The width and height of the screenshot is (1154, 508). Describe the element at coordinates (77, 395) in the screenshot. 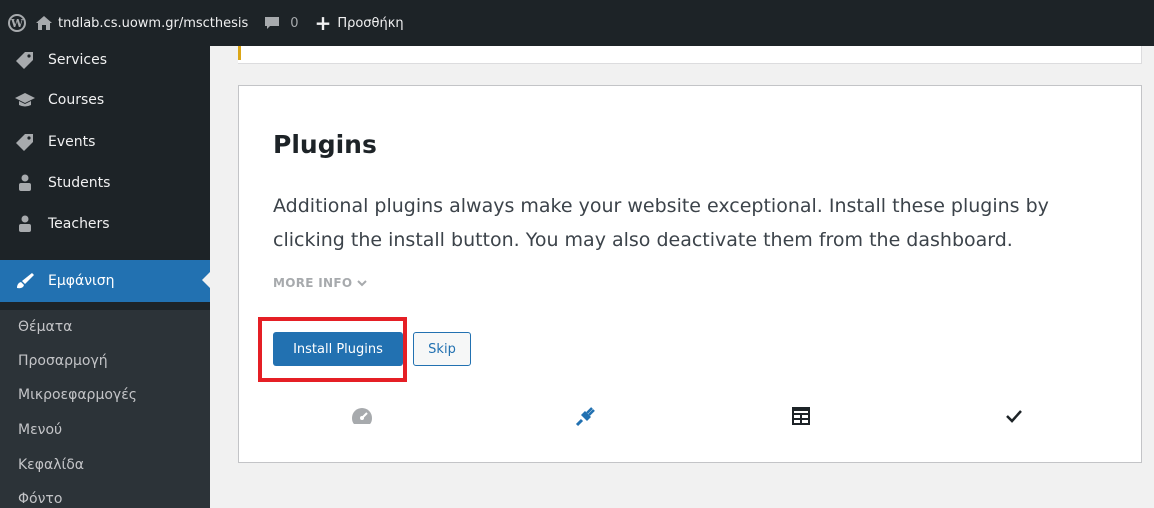

I see `submenu-item-widgets: Μικροεφαρμογές` at that location.